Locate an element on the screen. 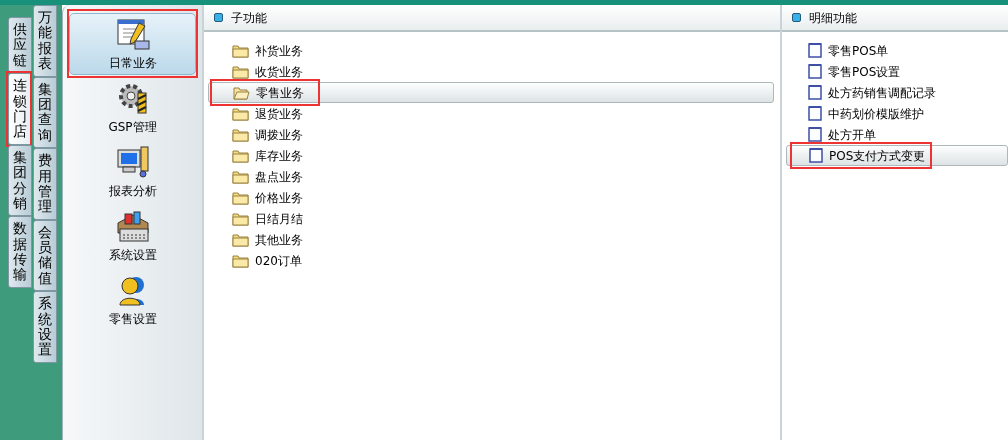 The image size is (1008, 440). side-tab: 集团查询 is located at coordinates (45, 112).